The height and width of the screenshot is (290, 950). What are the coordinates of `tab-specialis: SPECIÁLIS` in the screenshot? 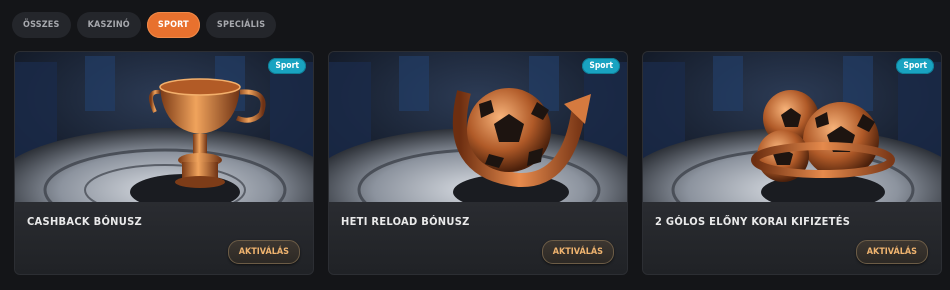 It's located at (241, 25).